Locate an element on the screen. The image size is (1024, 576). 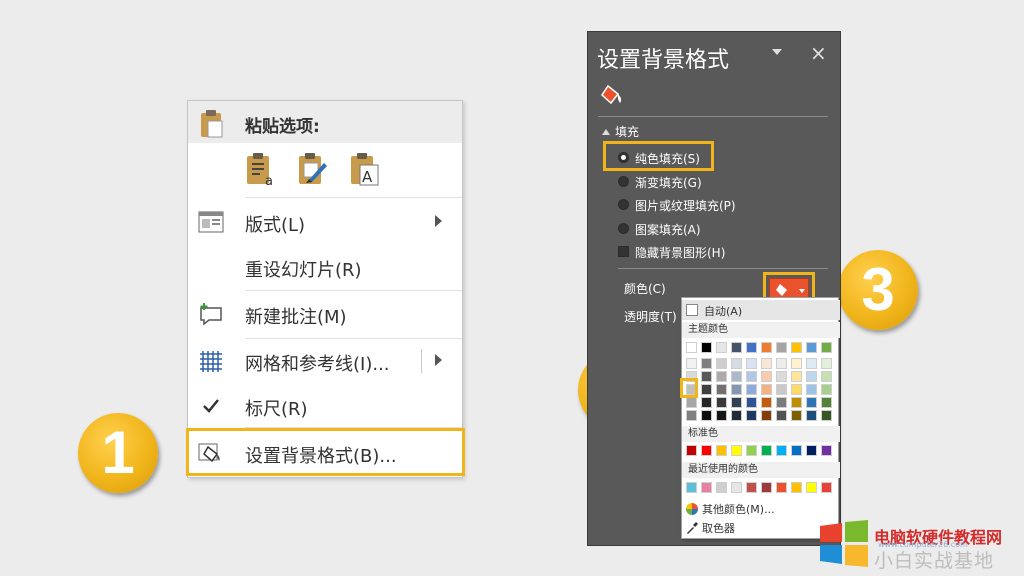
highlight-format-background is located at coordinates (325, 452).